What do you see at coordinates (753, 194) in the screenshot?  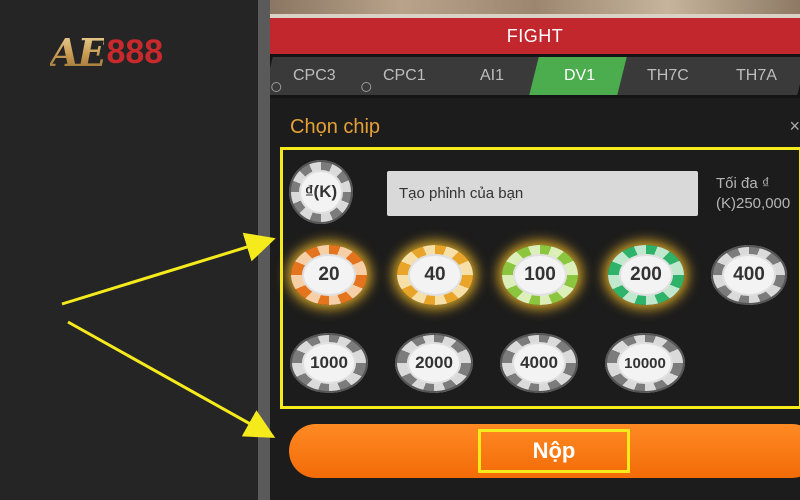 I see `max-bet-label: Tối đa ₫ (K)250,000` at bounding box center [753, 194].